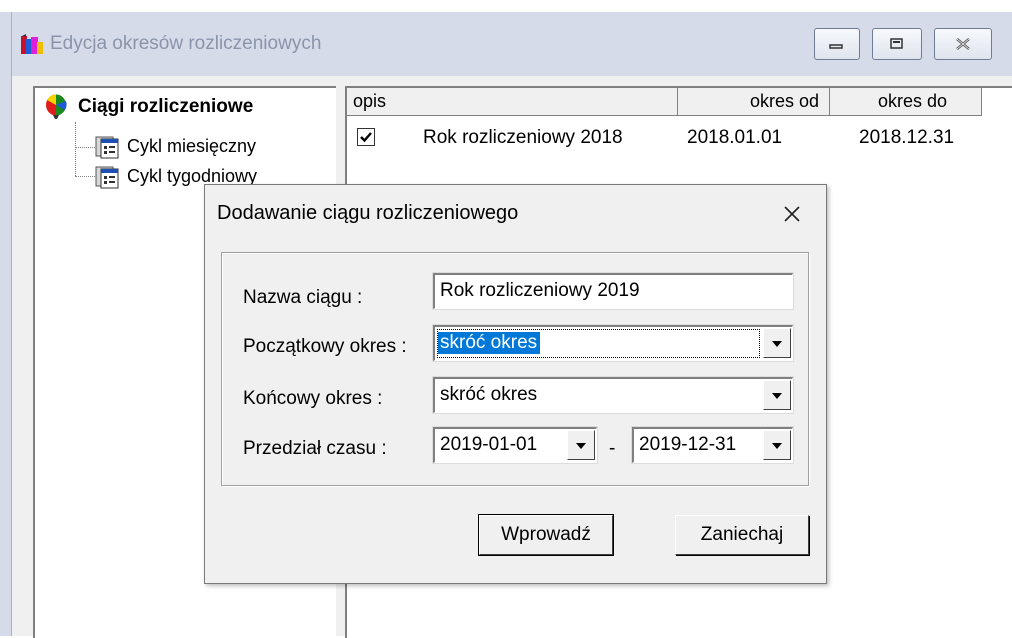 This screenshot has width=1012, height=638. Describe the element at coordinates (325, 346) in the screenshot. I see `start-period-label: Początkowy okres :` at that location.